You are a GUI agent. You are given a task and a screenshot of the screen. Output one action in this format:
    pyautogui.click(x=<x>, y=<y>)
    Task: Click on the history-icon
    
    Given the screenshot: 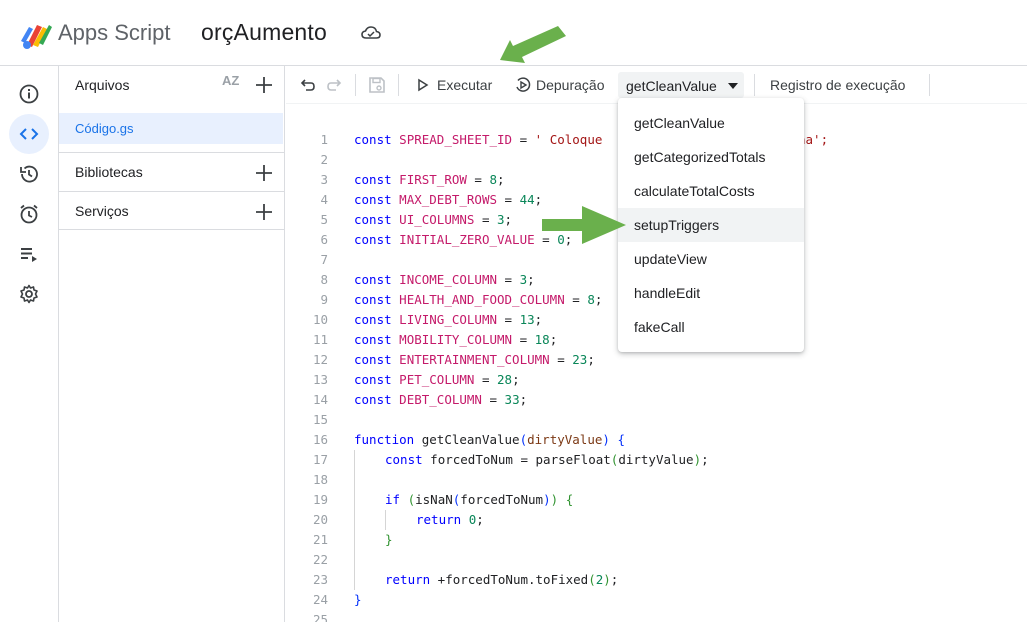 What is the action you would take?
    pyautogui.click(x=29, y=174)
    